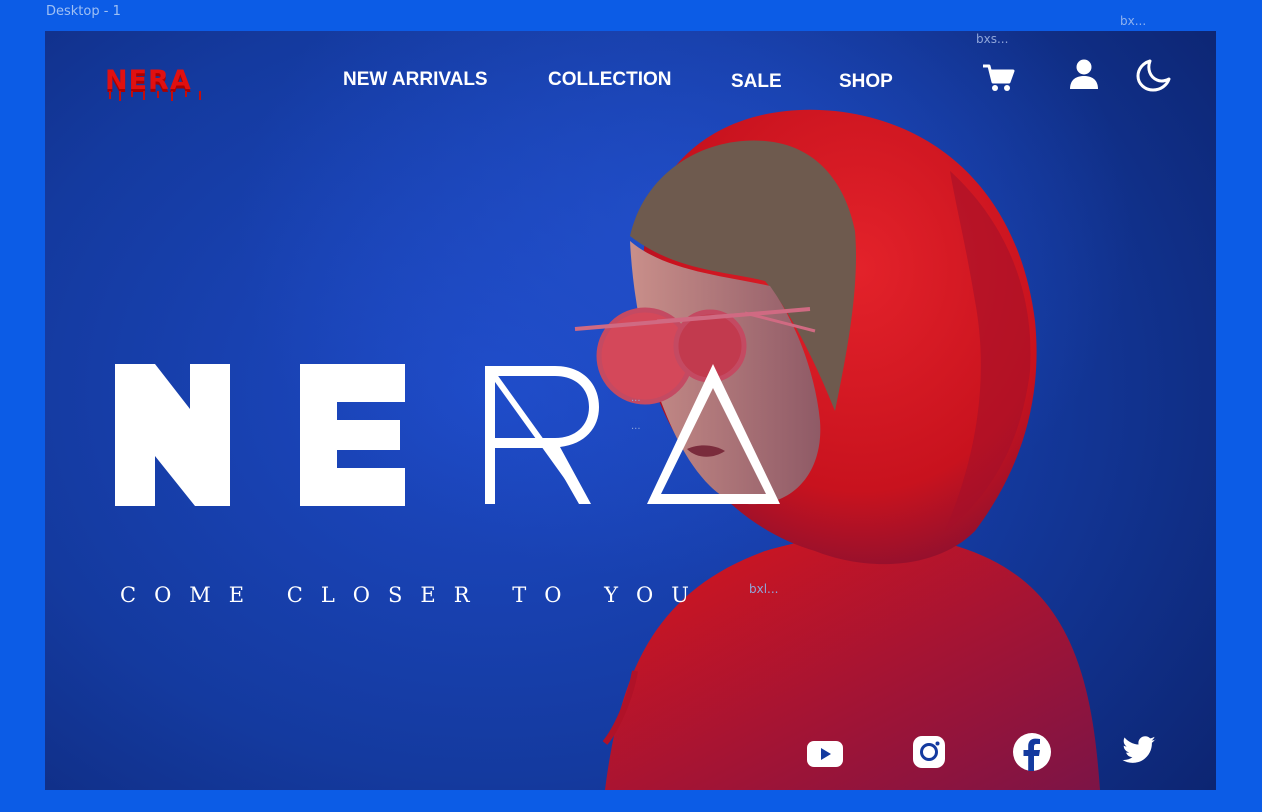 The width and height of the screenshot is (1262, 812). I want to click on nav-collection: COLLECTION, so click(610, 80).